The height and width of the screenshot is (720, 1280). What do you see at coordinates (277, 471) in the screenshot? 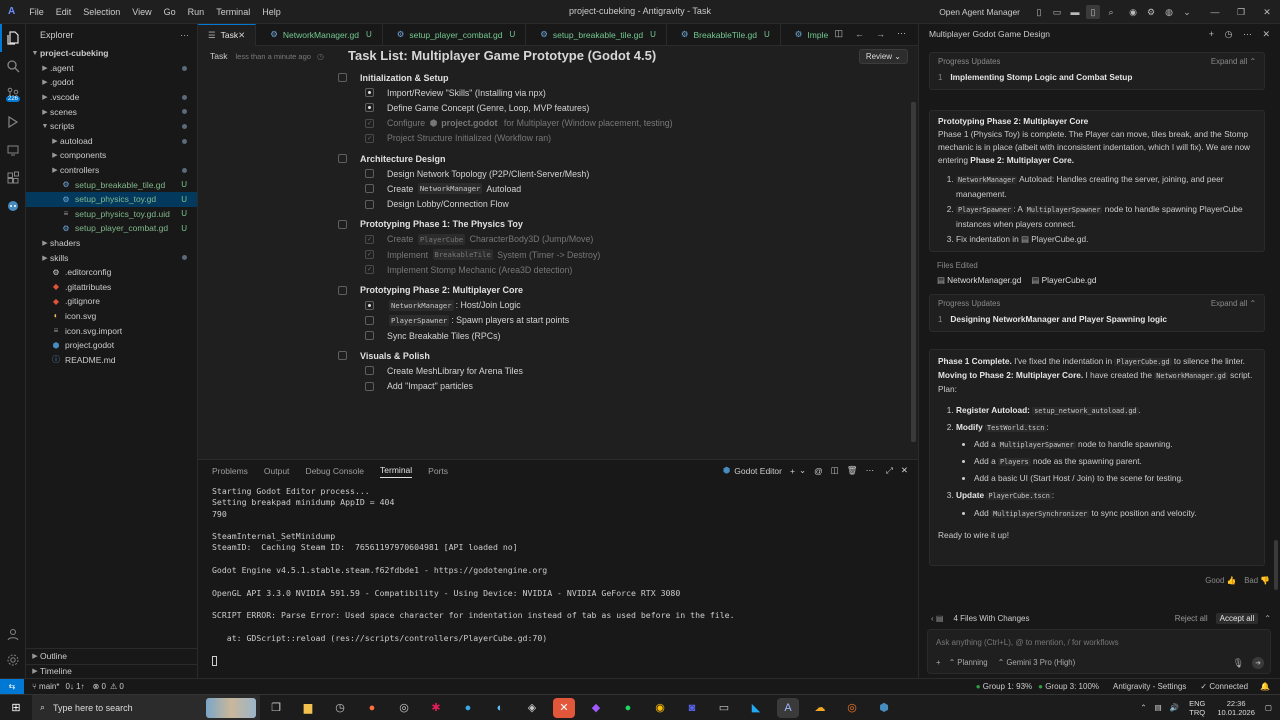
I see `panel-tab-output: Output` at bounding box center [277, 471].